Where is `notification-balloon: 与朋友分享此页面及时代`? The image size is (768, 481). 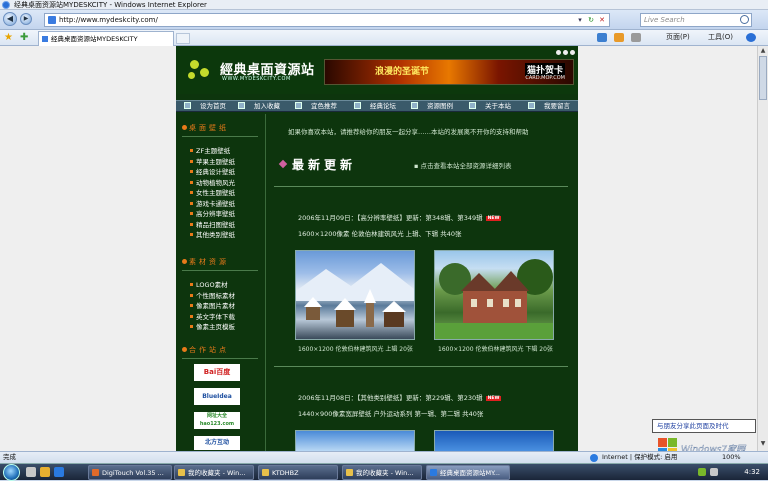
notification-balloon: 与朋友分享此页面及时代 is located at coordinates (704, 426).